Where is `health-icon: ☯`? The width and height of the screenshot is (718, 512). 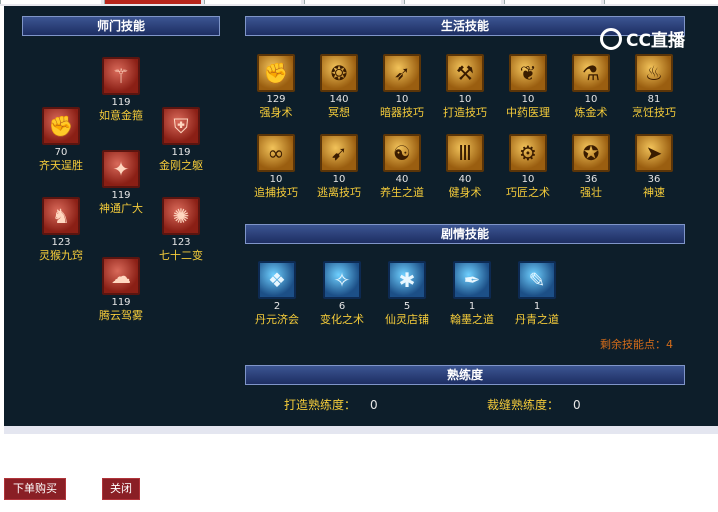 health-icon: ☯ is located at coordinates (402, 153).